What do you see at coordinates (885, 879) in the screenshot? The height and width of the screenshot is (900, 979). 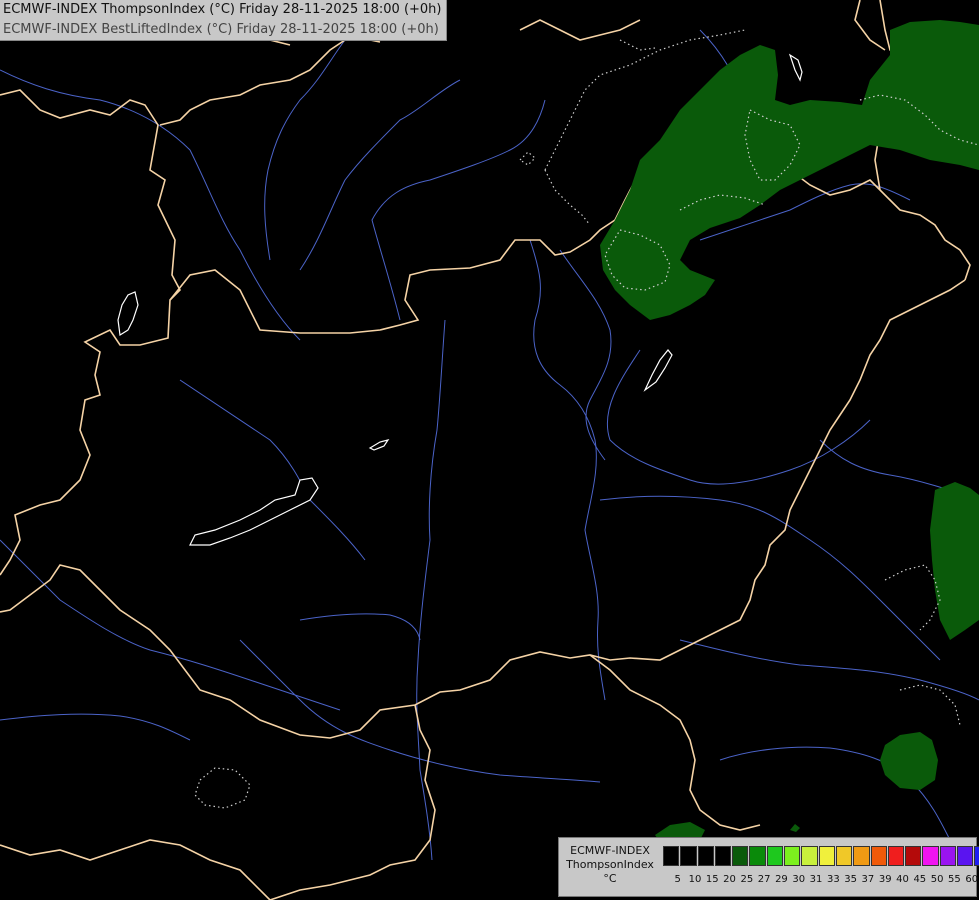 I see `legend-tick-label: 39` at bounding box center [885, 879].